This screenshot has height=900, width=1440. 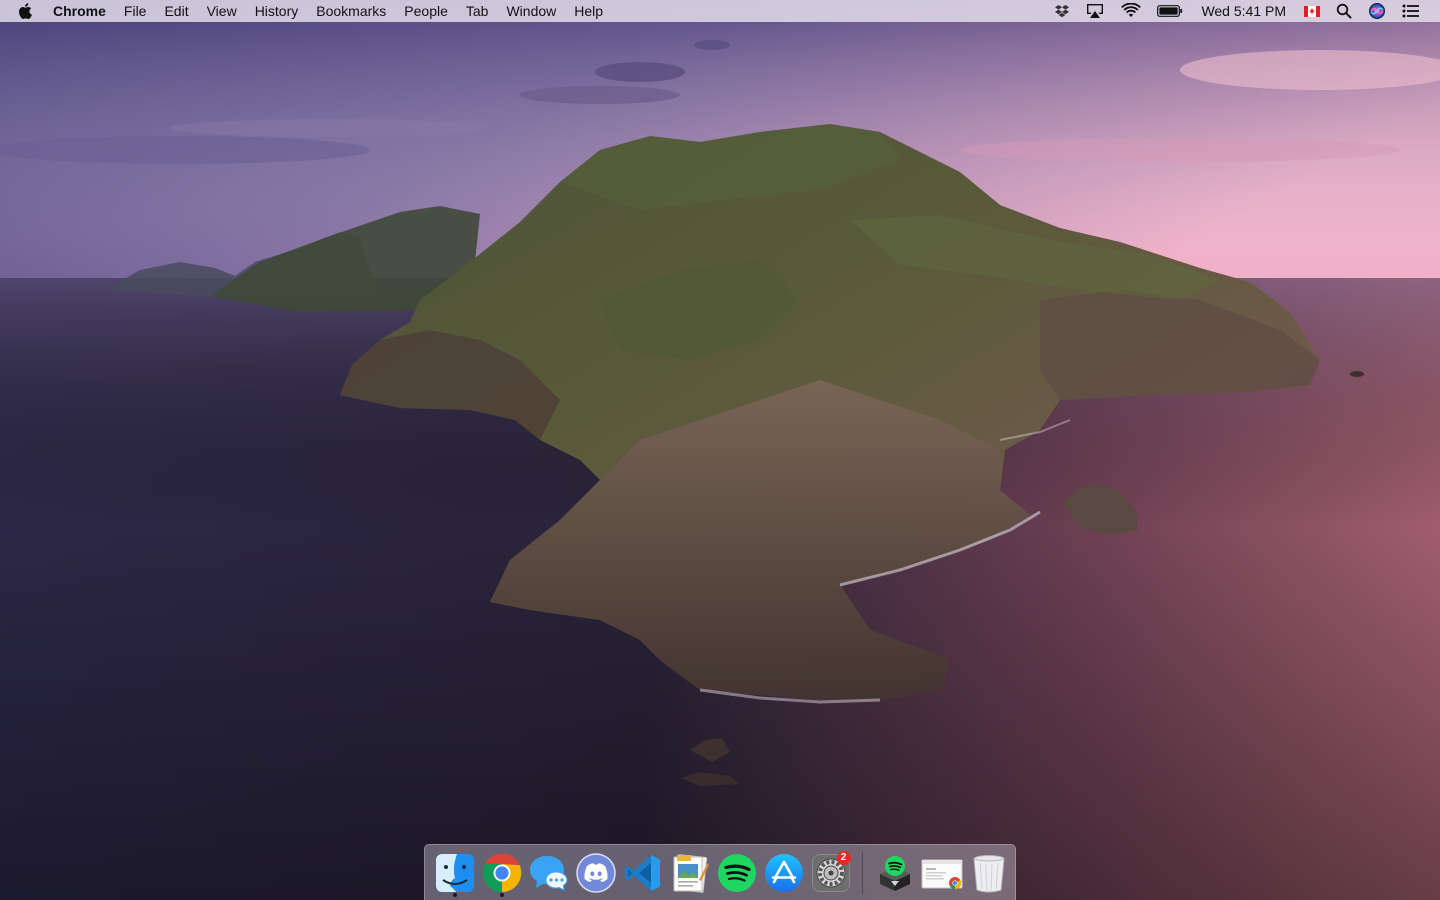 What do you see at coordinates (222, 11) in the screenshot?
I see `menu-view: View` at bounding box center [222, 11].